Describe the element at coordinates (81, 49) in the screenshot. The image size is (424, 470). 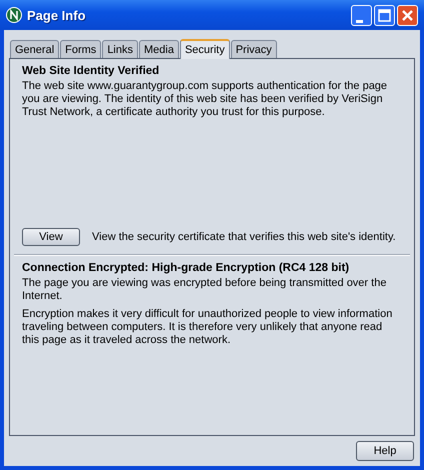
I see `tab: Forms` at that location.